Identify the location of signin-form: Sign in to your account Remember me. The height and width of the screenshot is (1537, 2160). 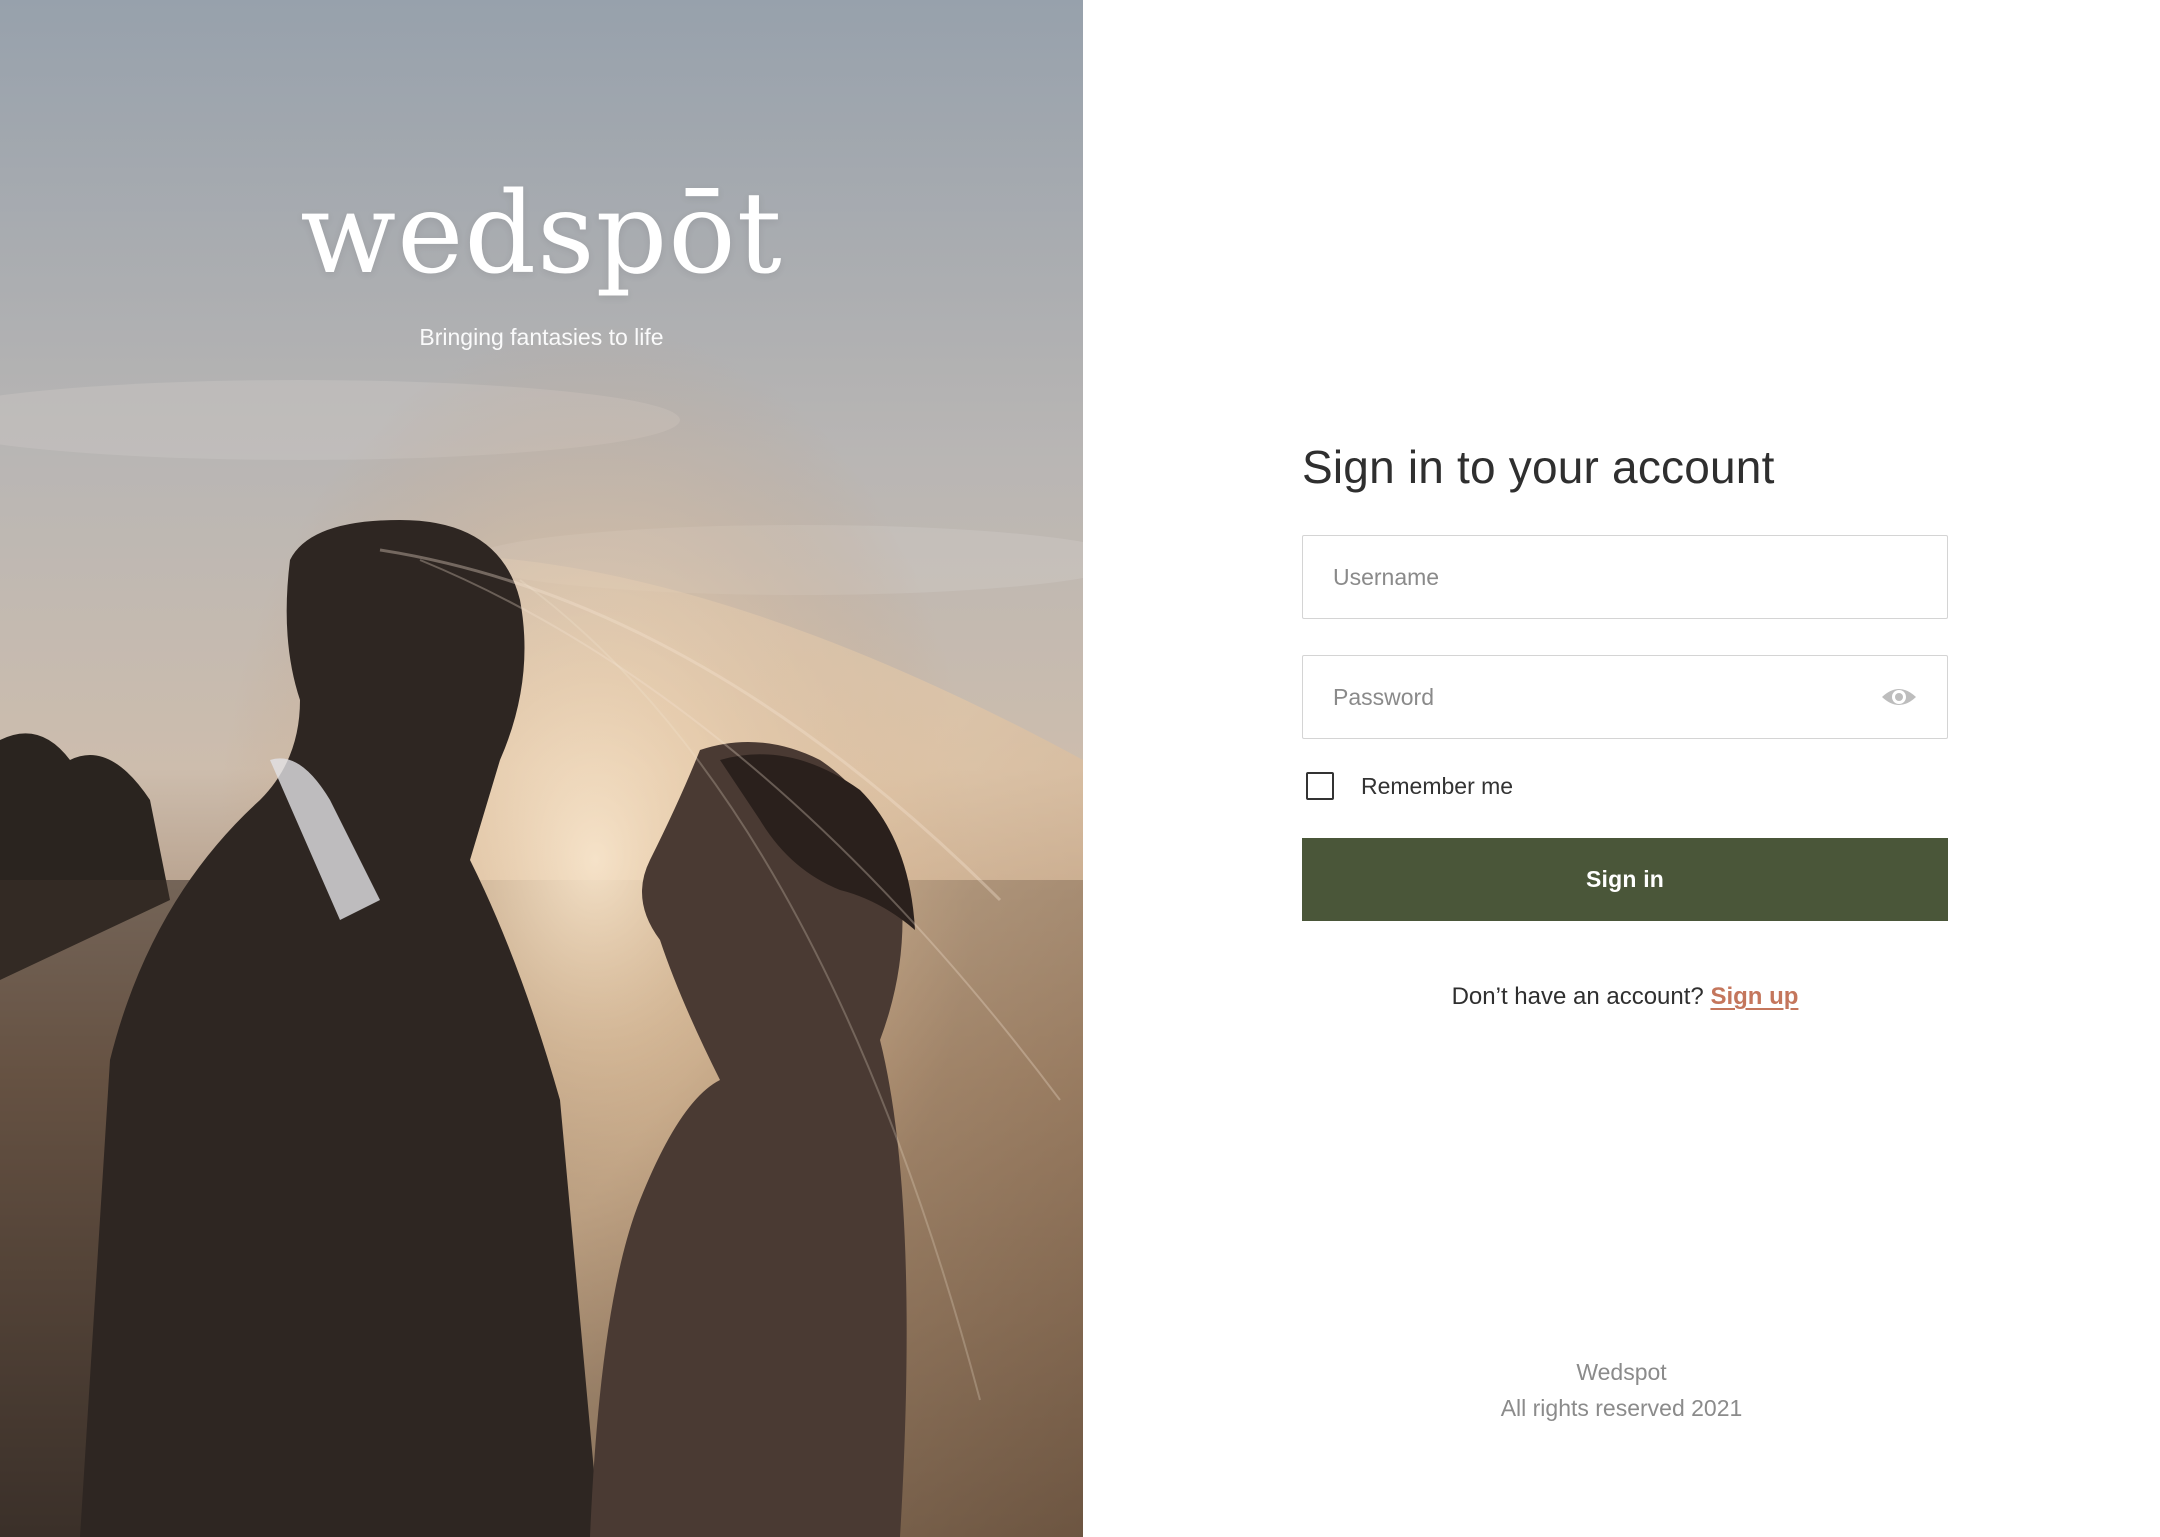
(1625, 725).